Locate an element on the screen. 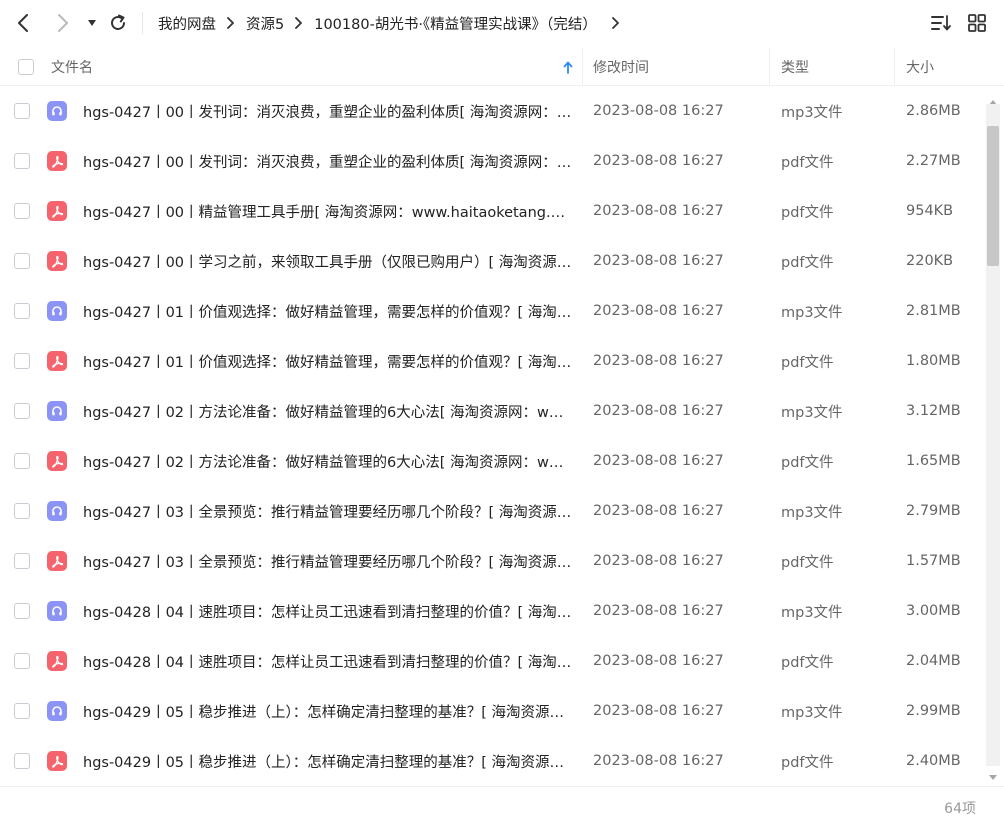 The width and height of the screenshot is (1004, 828). file-icon-cell is located at coordinates (57, 711).